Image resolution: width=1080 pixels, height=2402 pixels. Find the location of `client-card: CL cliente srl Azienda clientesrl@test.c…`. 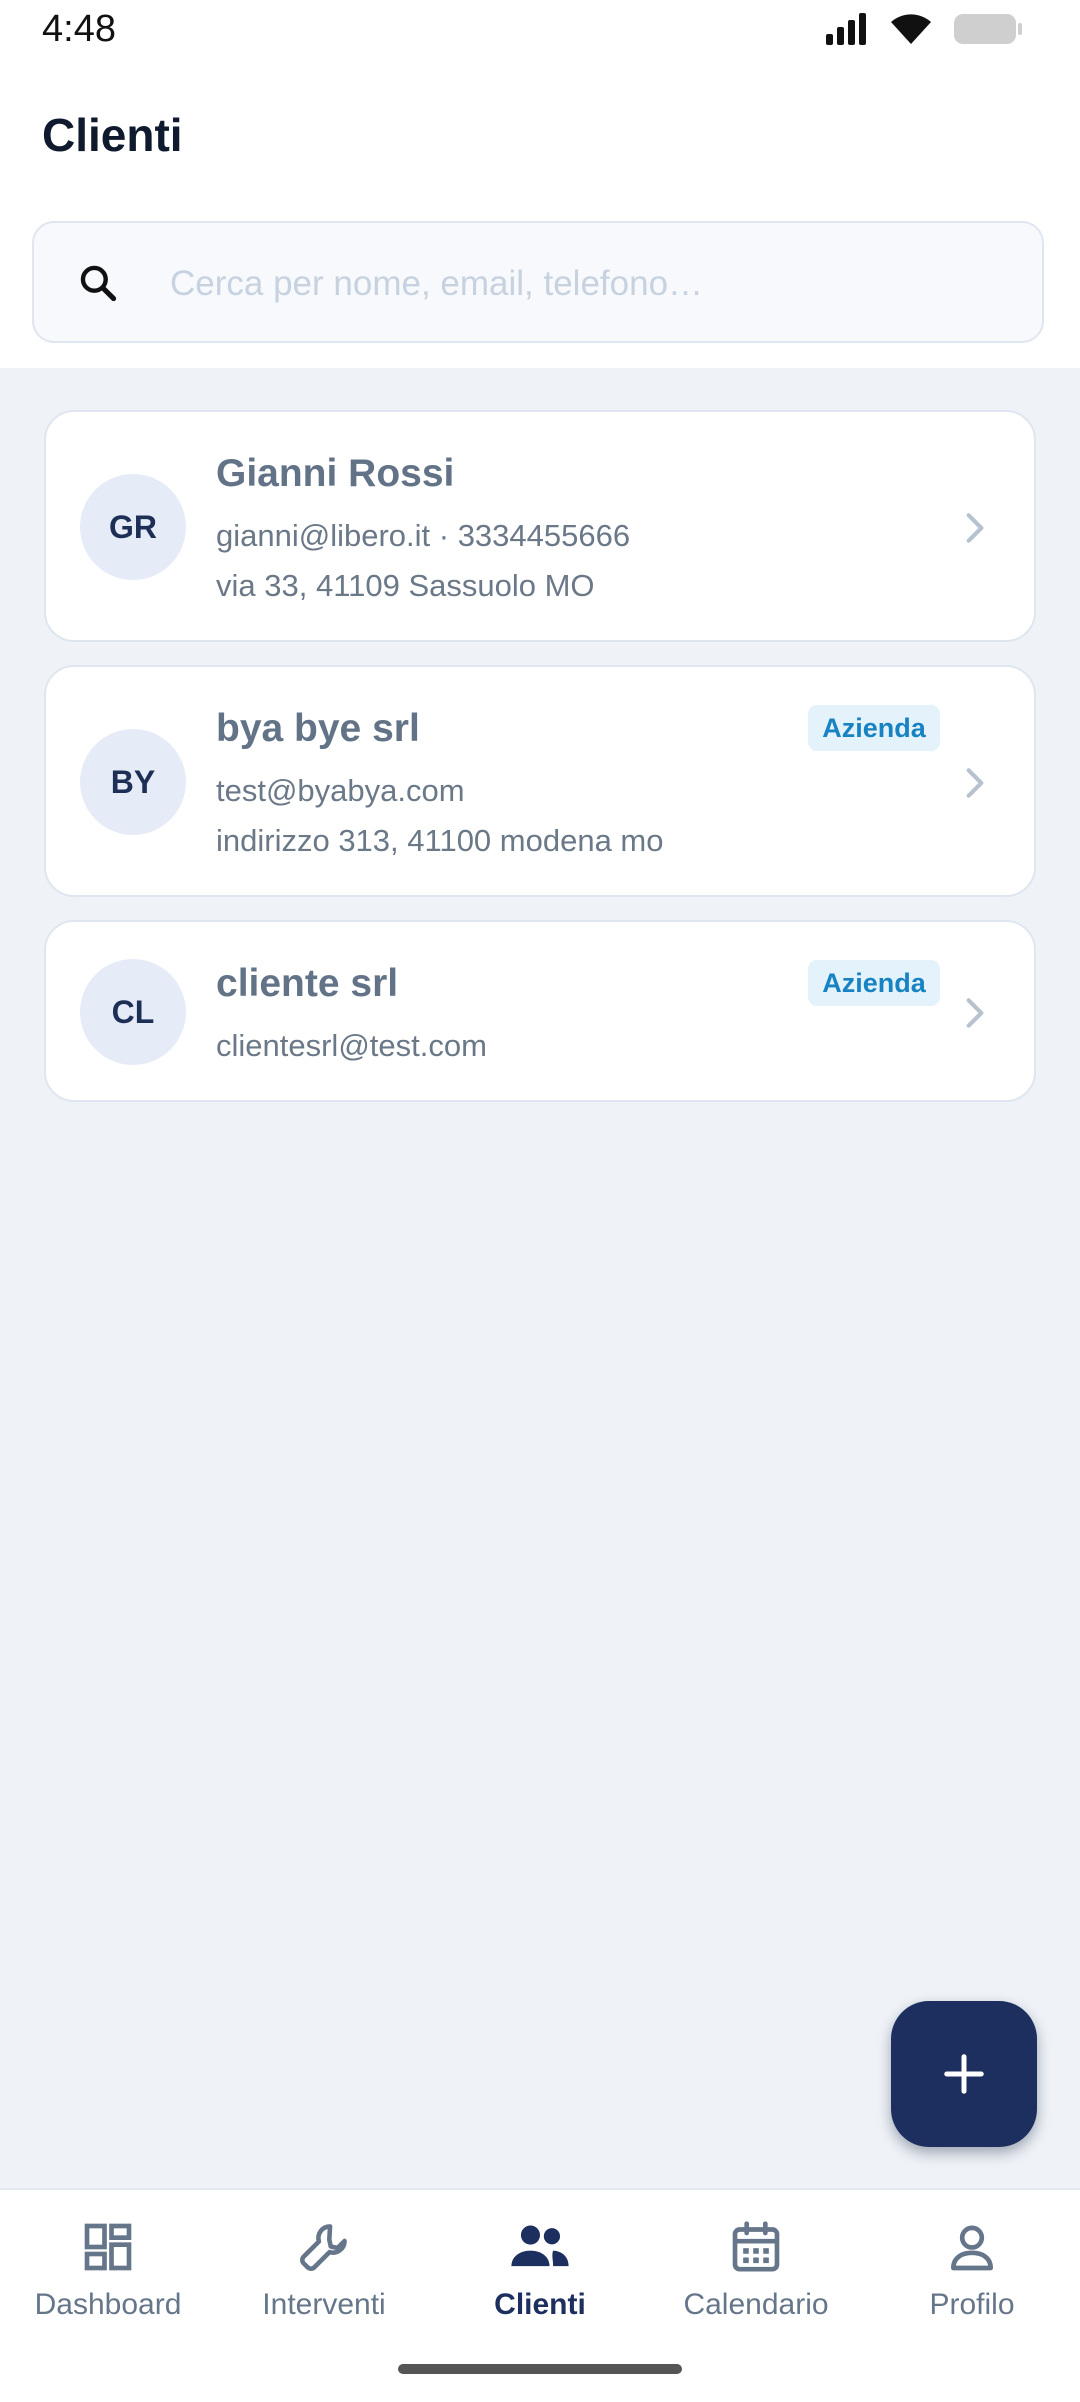

client-card: CL cliente srl Azienda clientesrl@test.c… is located at coordinates (540, 1011).